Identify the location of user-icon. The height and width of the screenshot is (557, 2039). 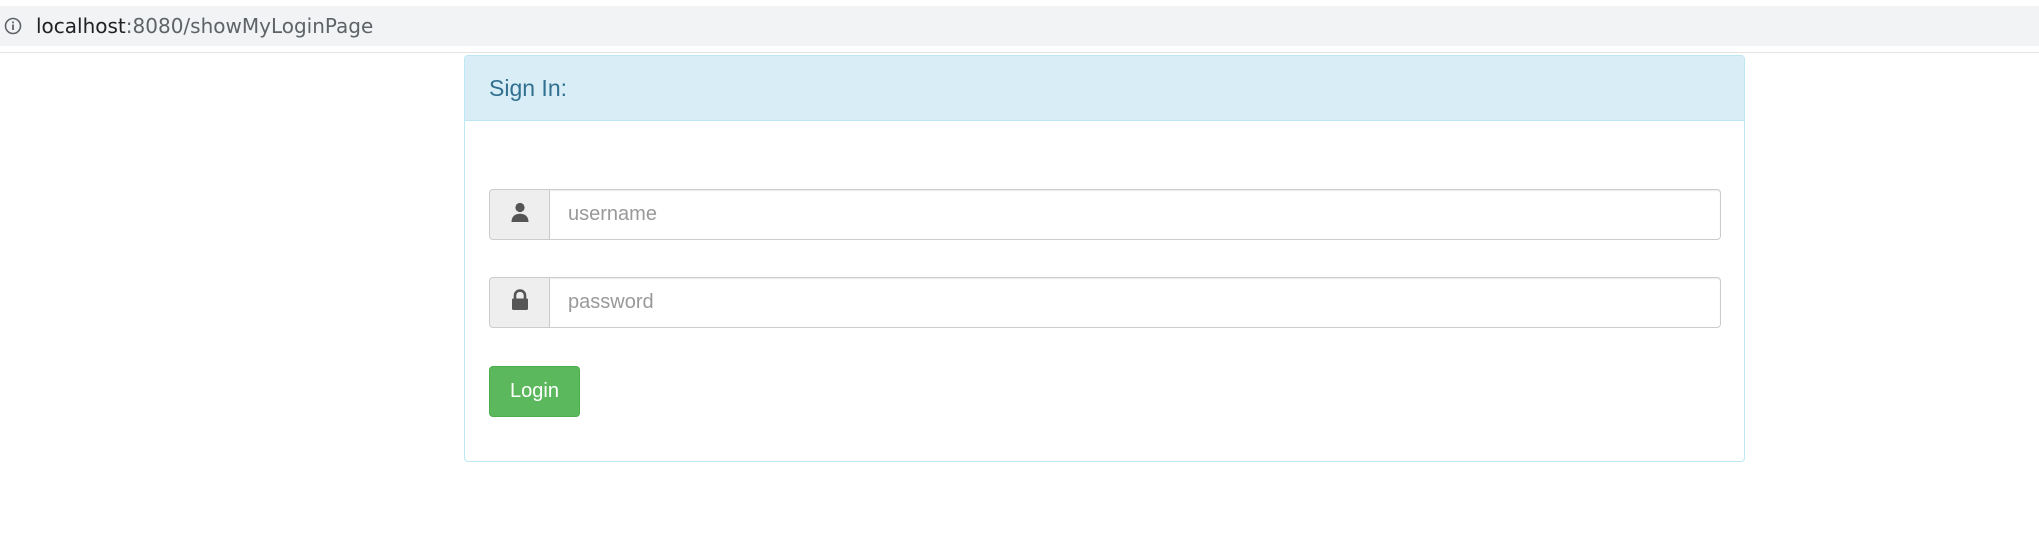
(520, 214).